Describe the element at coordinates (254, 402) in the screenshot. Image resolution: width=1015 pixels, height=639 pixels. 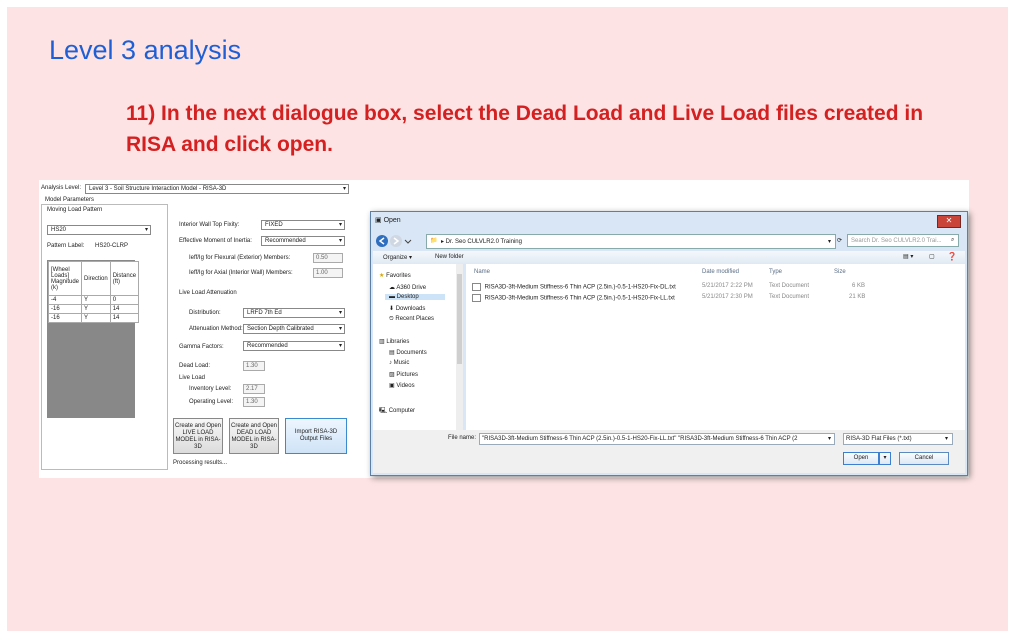
I see `operating-input: 1.30` at that location.